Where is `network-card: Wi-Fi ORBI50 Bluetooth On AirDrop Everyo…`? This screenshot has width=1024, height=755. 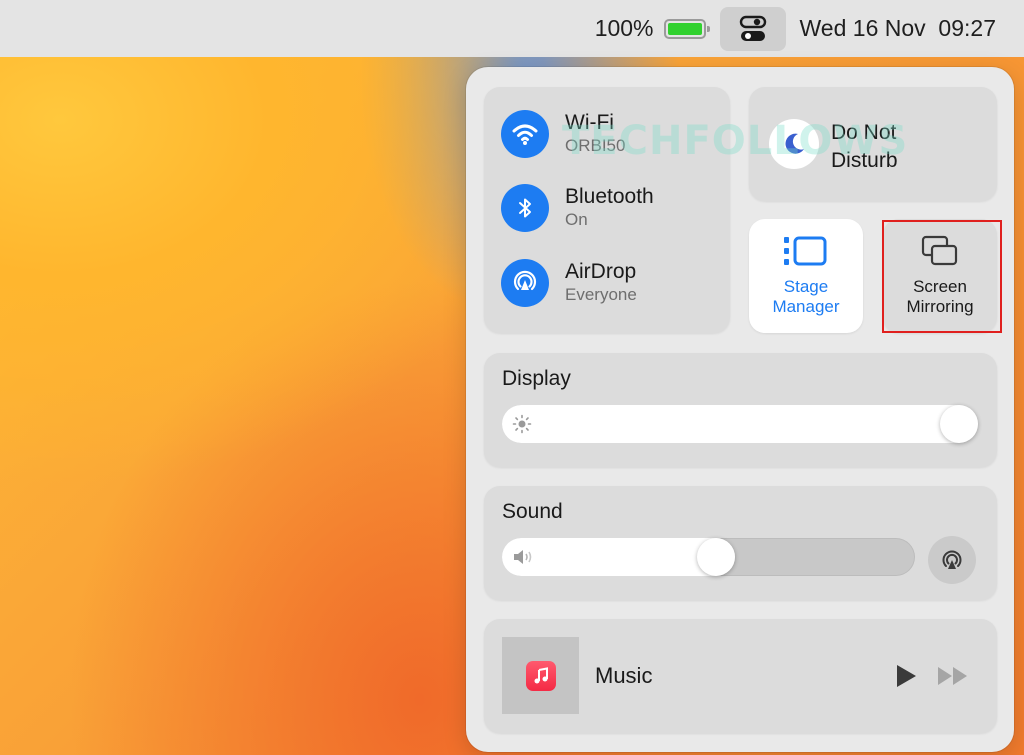
network-card: Wi-Fi ORBI50 Bluetooth On AirDrop Everyo… is located at coordinates (607, 210).